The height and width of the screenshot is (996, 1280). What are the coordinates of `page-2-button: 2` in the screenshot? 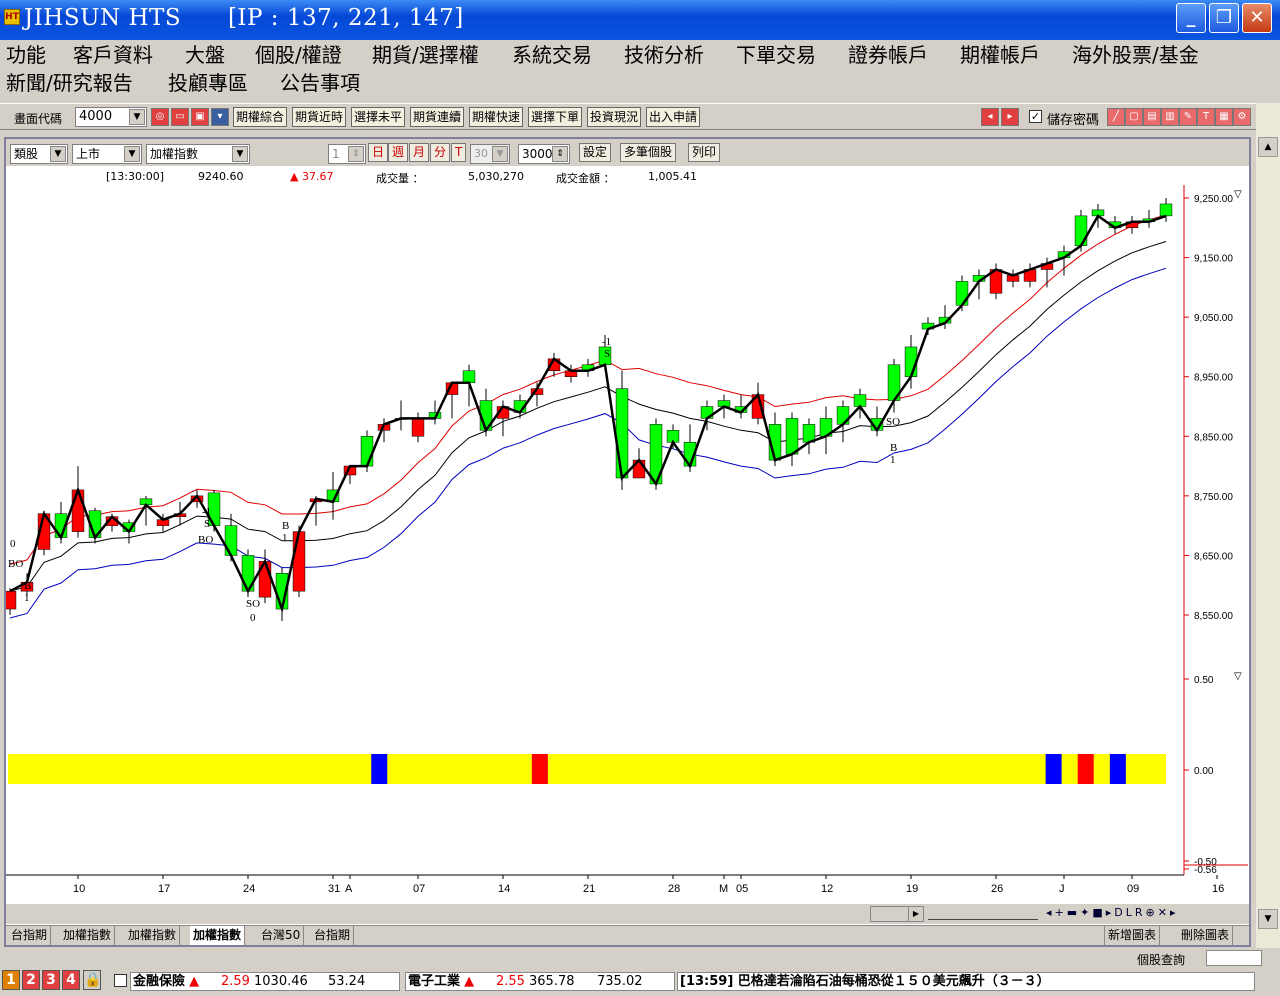 It's located at (31, 980).